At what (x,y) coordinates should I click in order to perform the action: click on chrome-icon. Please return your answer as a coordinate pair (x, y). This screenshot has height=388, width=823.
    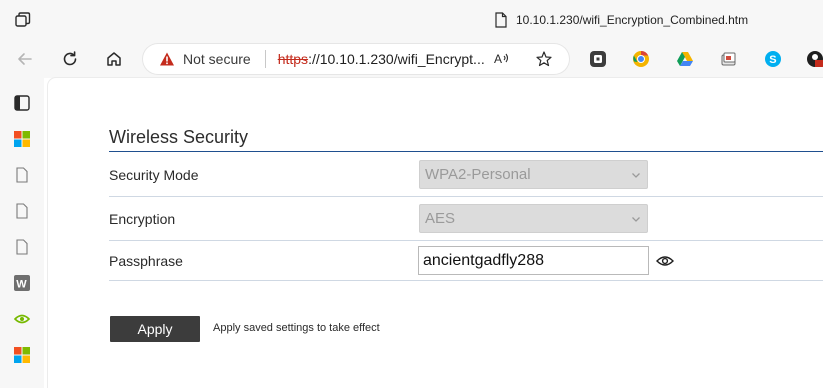
    Looking at the image, I should click on (641, 59).